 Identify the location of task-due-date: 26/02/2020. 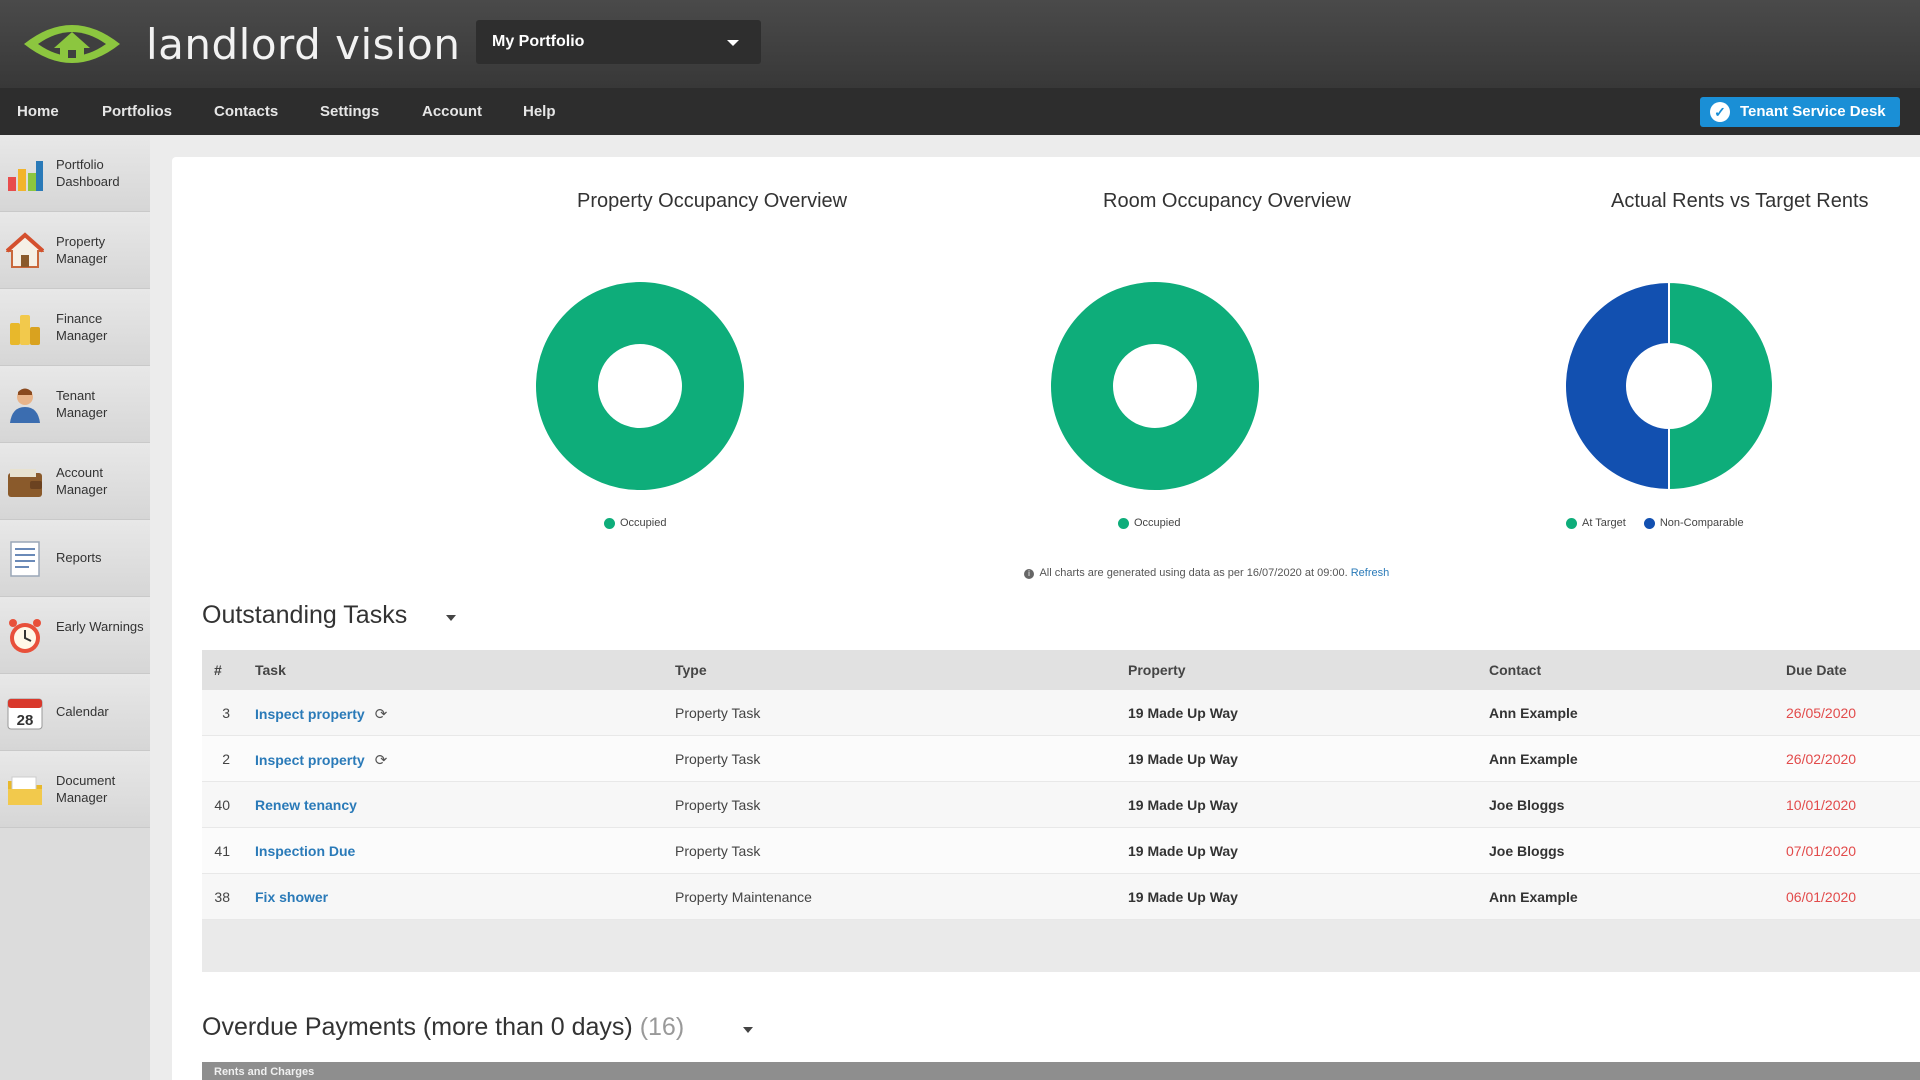
(1821, 759).